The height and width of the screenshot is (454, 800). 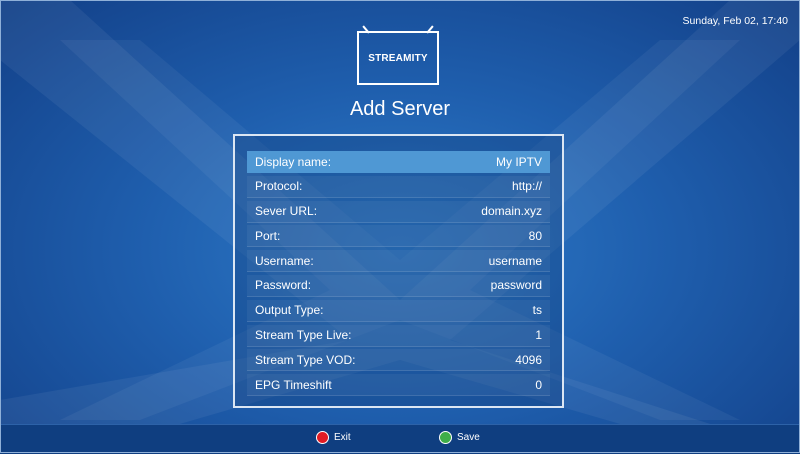 I want to click on form-row-value: 1, so click(x=538, y=335).